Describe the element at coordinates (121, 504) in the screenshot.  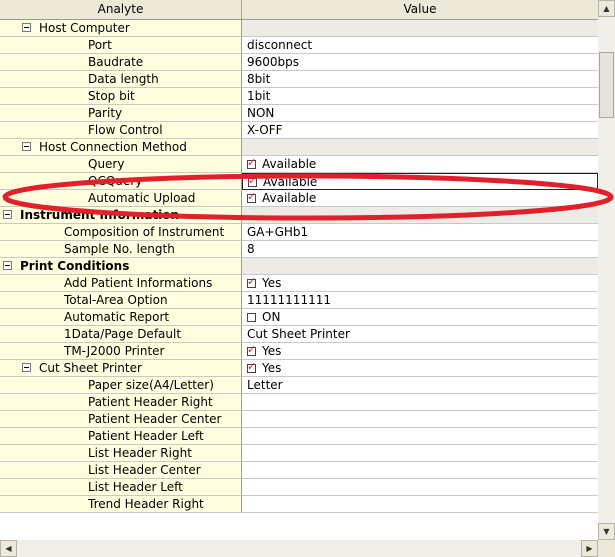
I see `analyte-cell: Trend Header Right` at that location.